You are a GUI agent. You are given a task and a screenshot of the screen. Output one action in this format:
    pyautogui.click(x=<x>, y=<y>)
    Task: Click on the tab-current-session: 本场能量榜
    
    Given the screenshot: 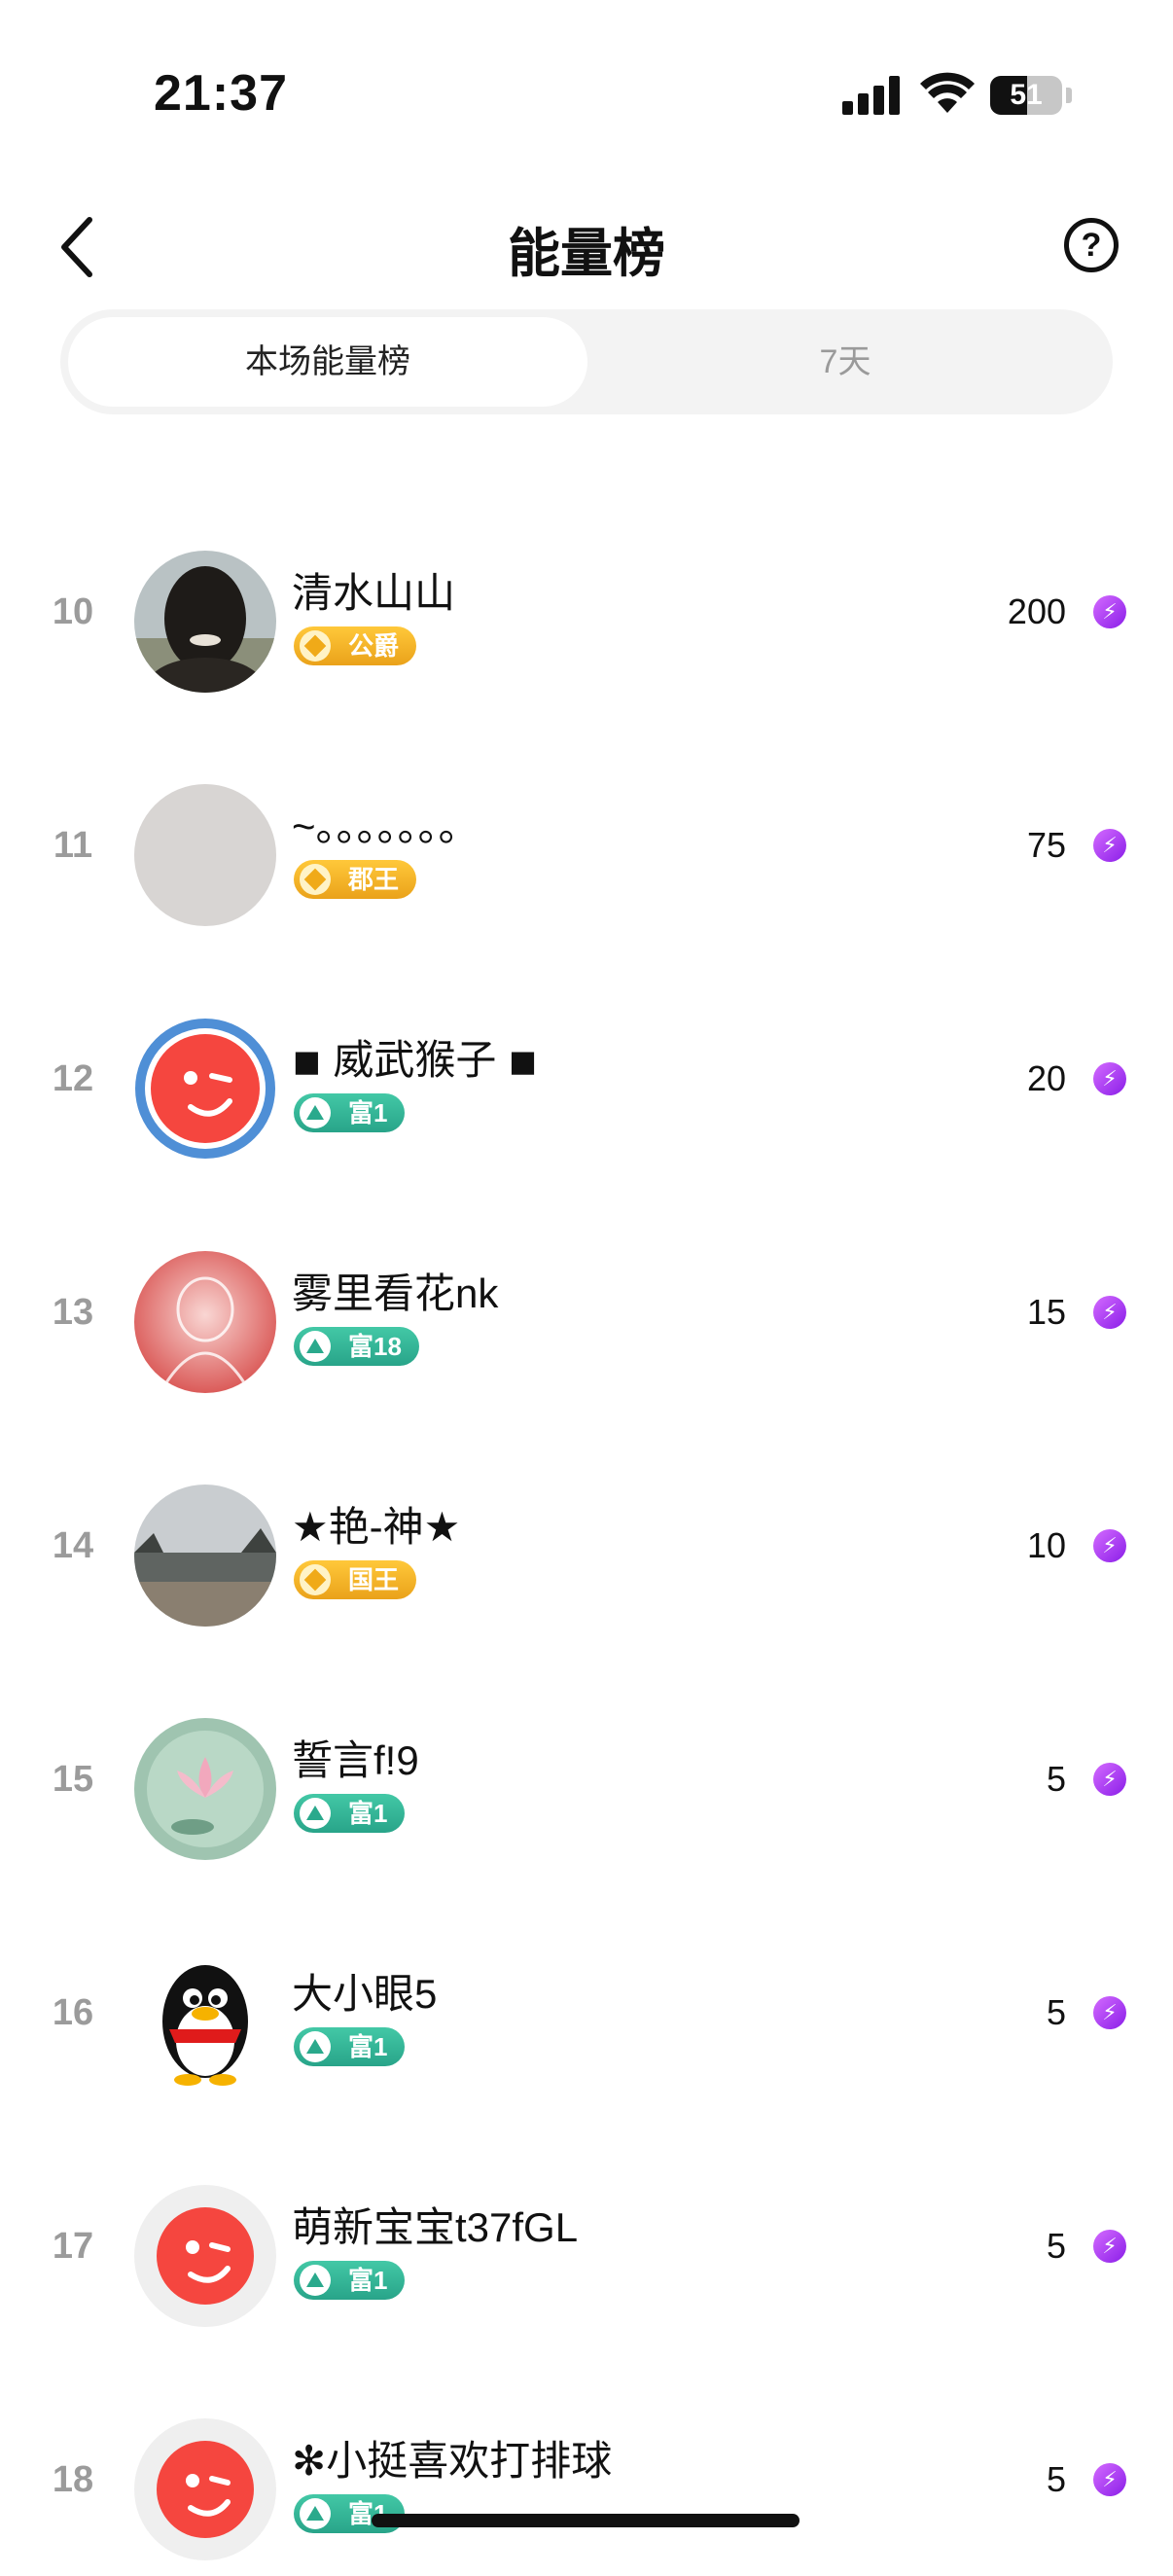 What is the action you would take?
    pyautogui.click(x=327, y=362)
    